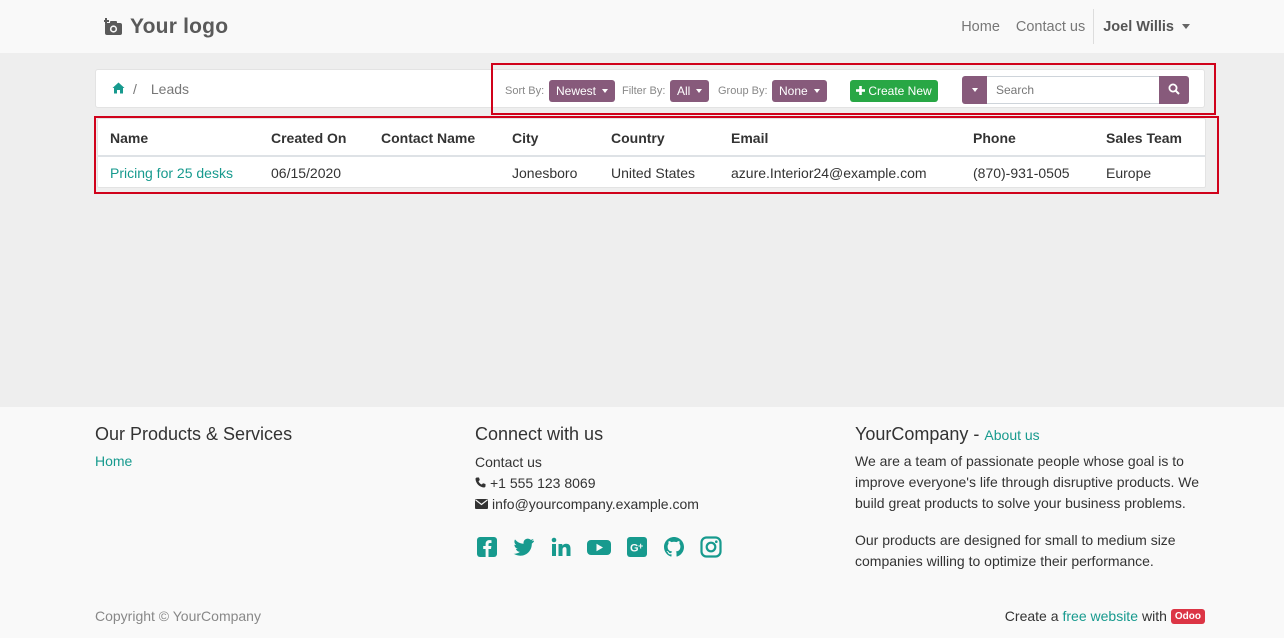 This screenshot has width=1284, height=638. I want to click on search-icon, so click(1174, 90).